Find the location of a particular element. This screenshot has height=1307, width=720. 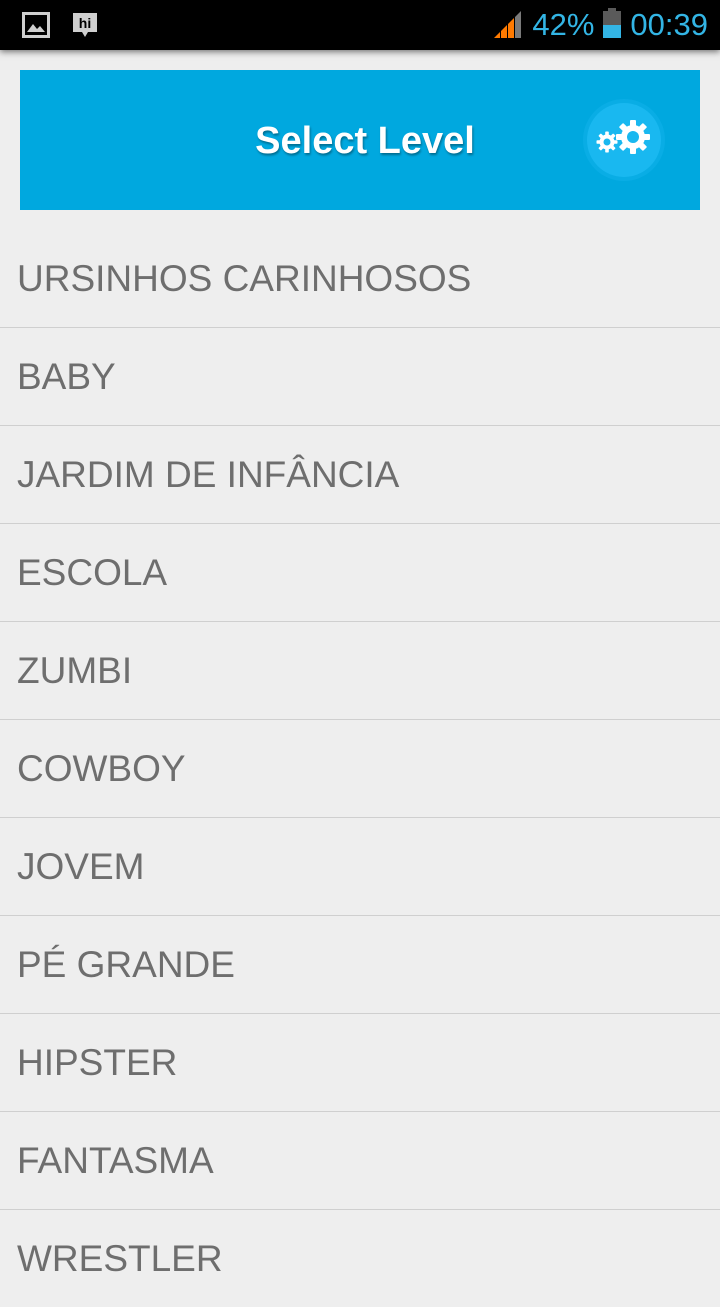

level-item-jovem: JOVEM is located at coordinates (360, 867).